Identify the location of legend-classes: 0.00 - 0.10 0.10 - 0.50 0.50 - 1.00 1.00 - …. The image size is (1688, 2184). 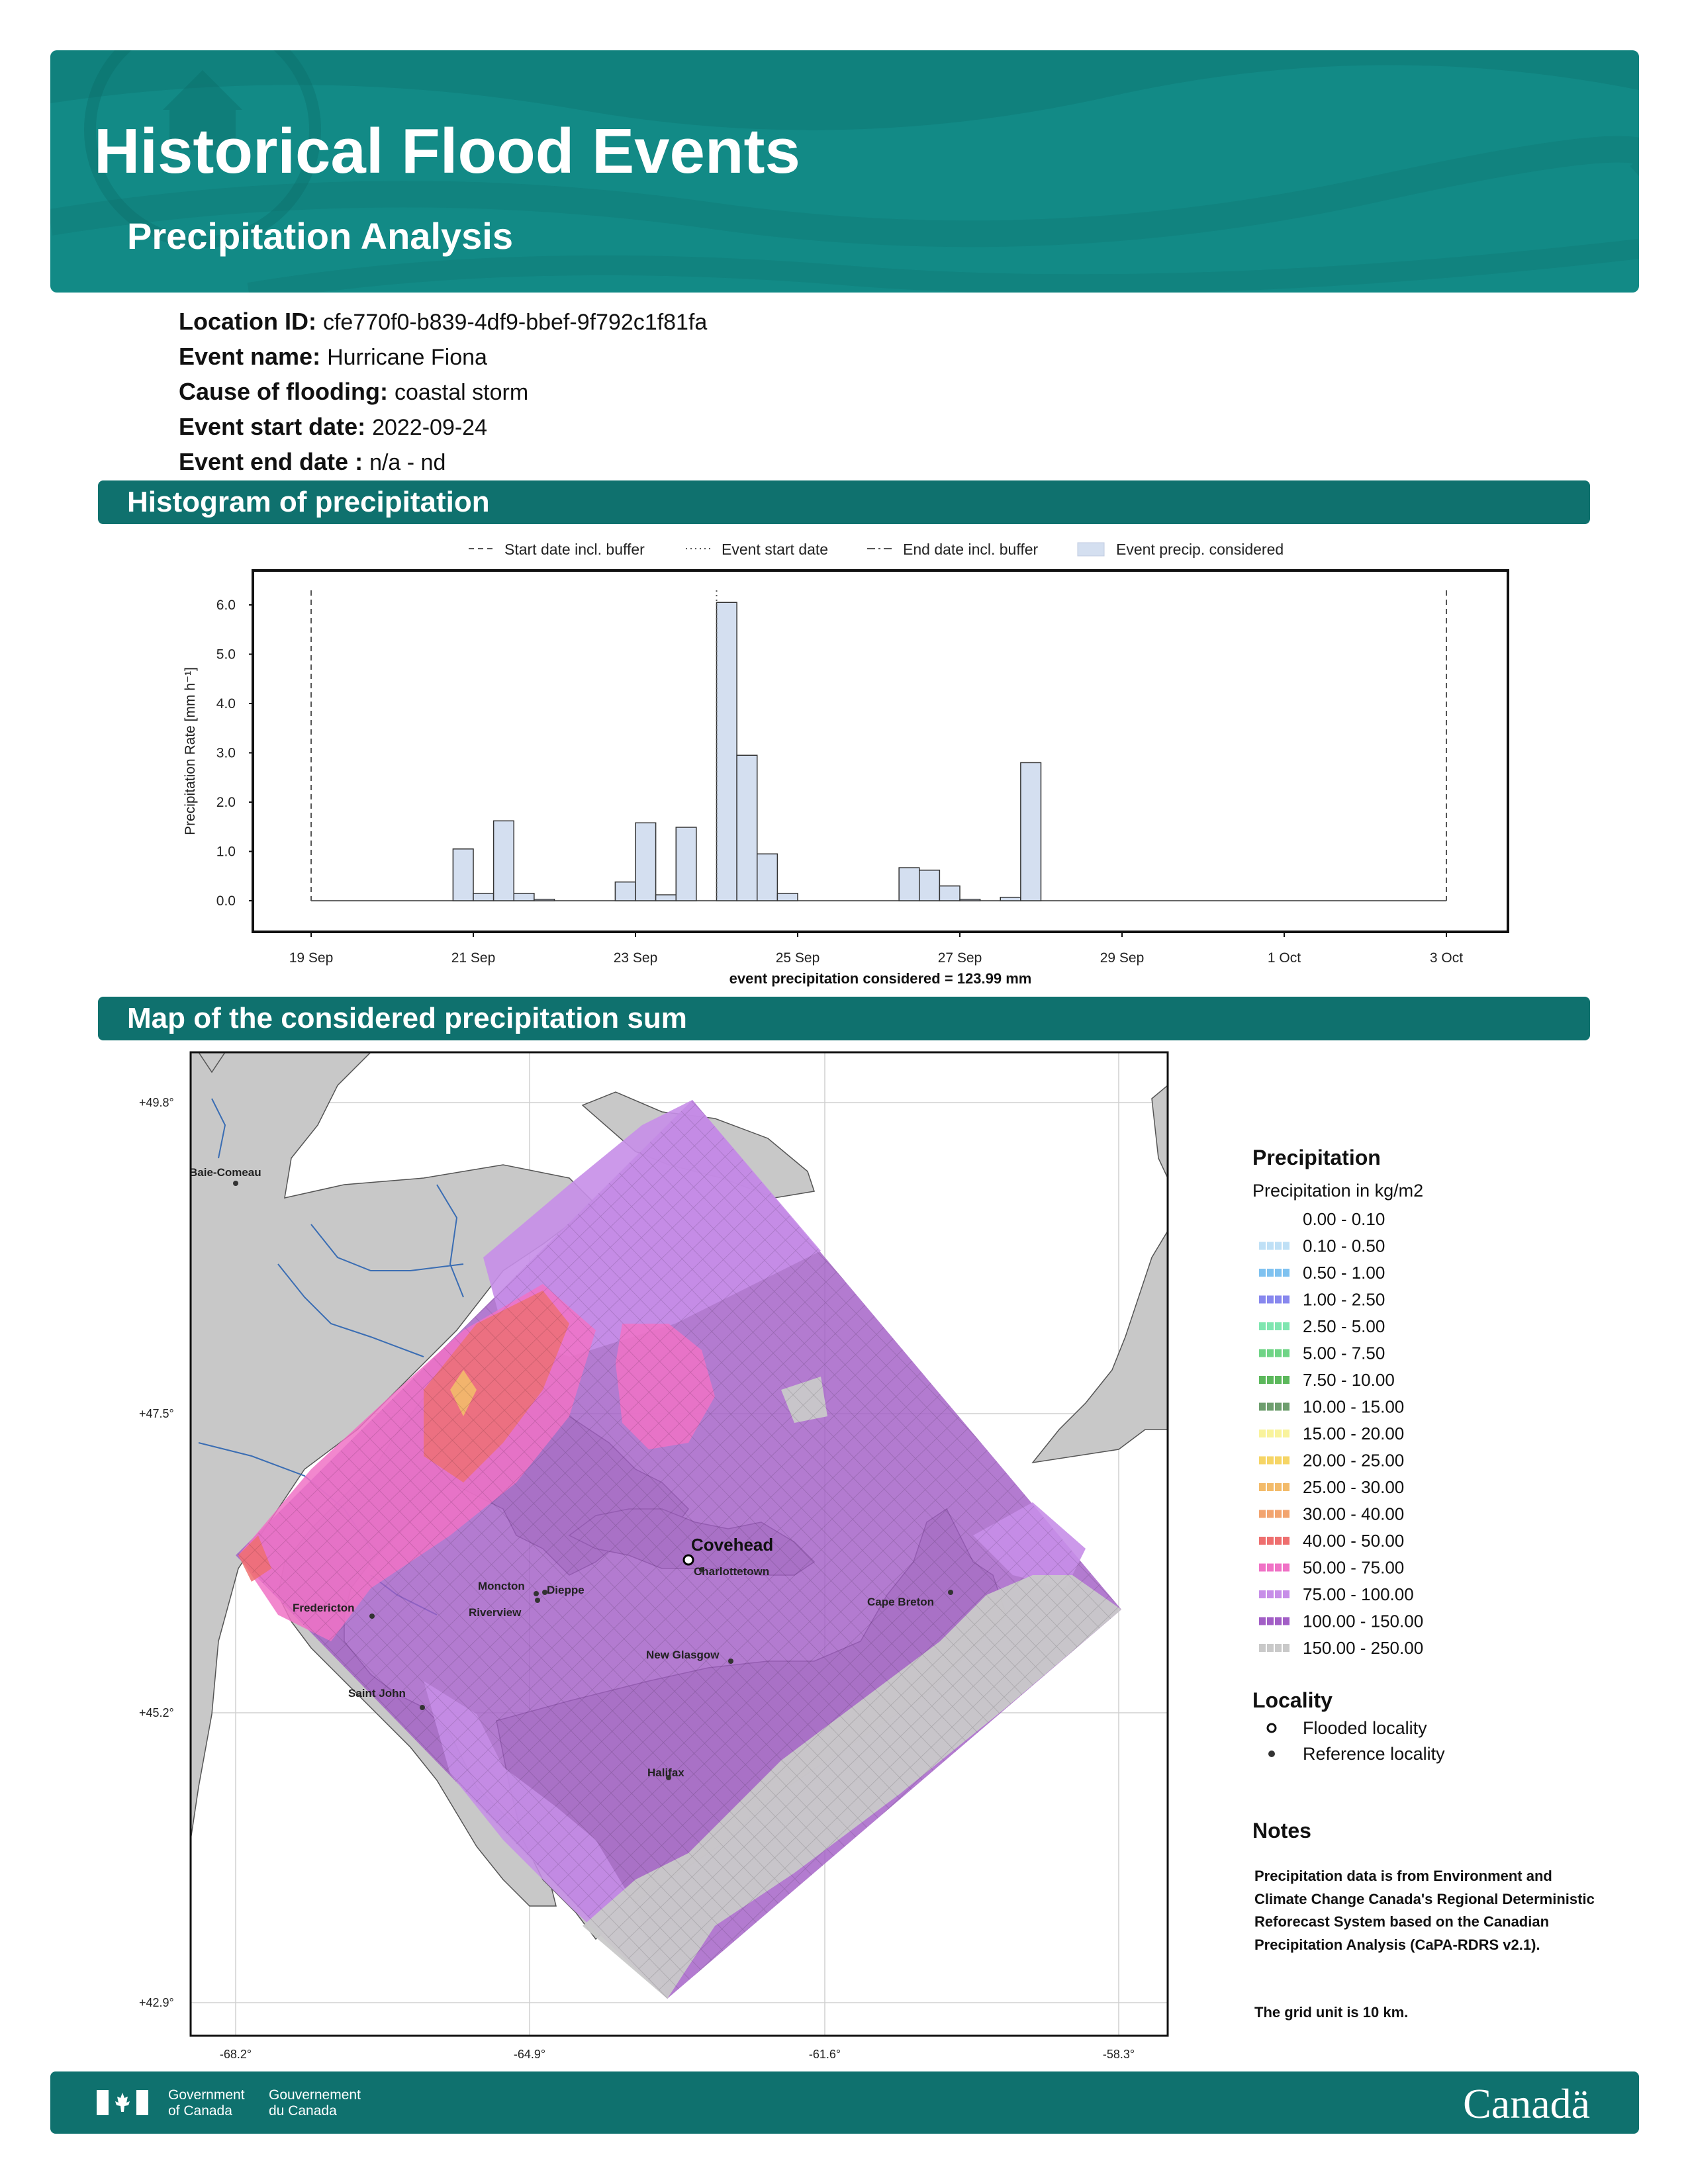
(1341, 1433).